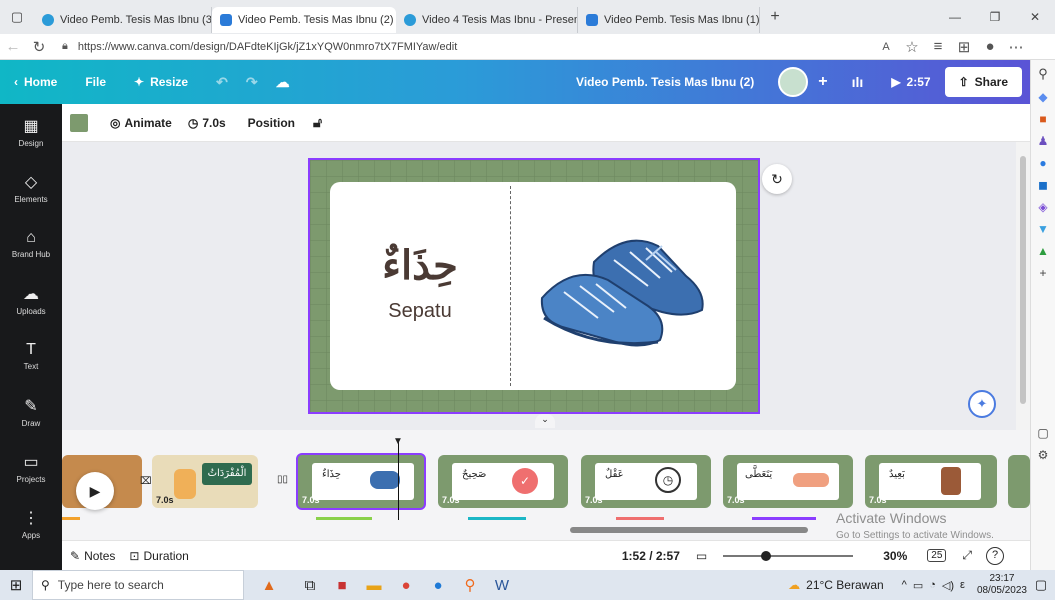 The height and width of the screenshot is (600, 1055). I want to click on notifications-icon: ▢, so click(1041, 585).